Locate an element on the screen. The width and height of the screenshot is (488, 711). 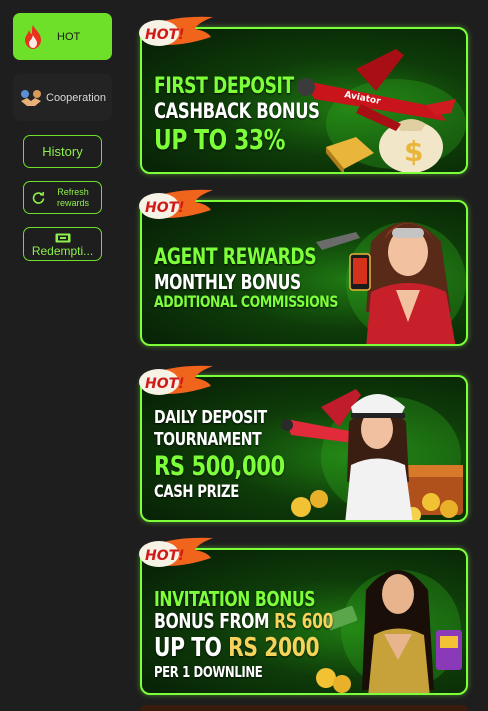
banner3-line3: Rs 500,000 is located at coordinates (219, 466).